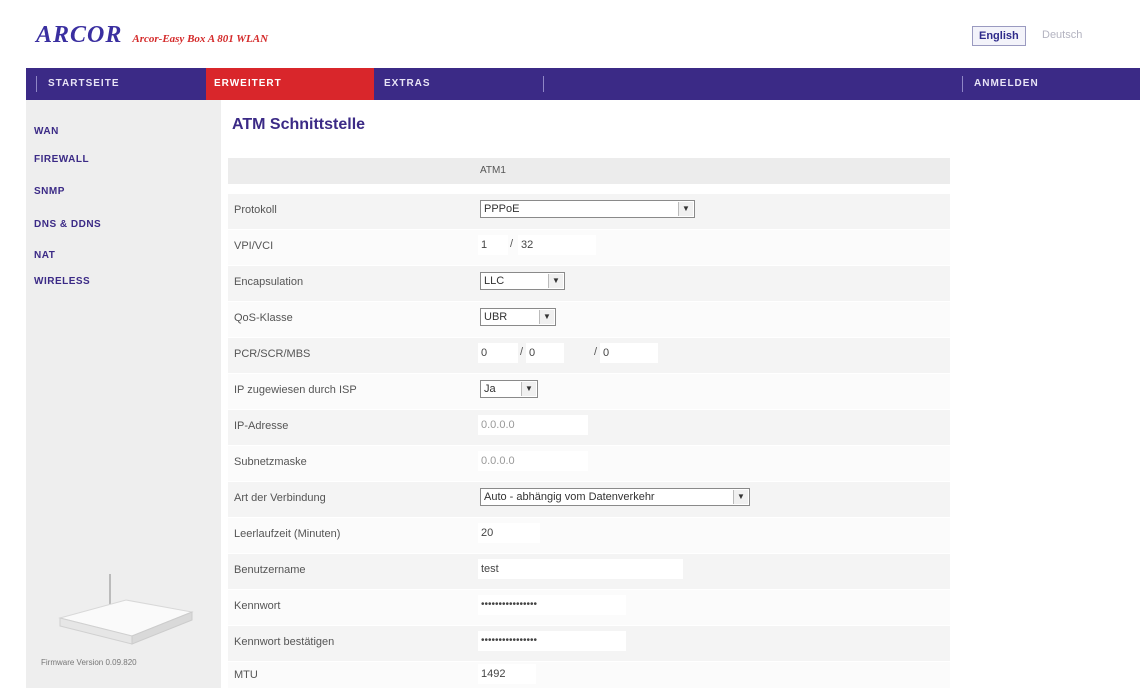 The height and width of the screenshot is (693, 1143). I want to click on nav-item-startseite: STARTSEITE, so click(123, 84).